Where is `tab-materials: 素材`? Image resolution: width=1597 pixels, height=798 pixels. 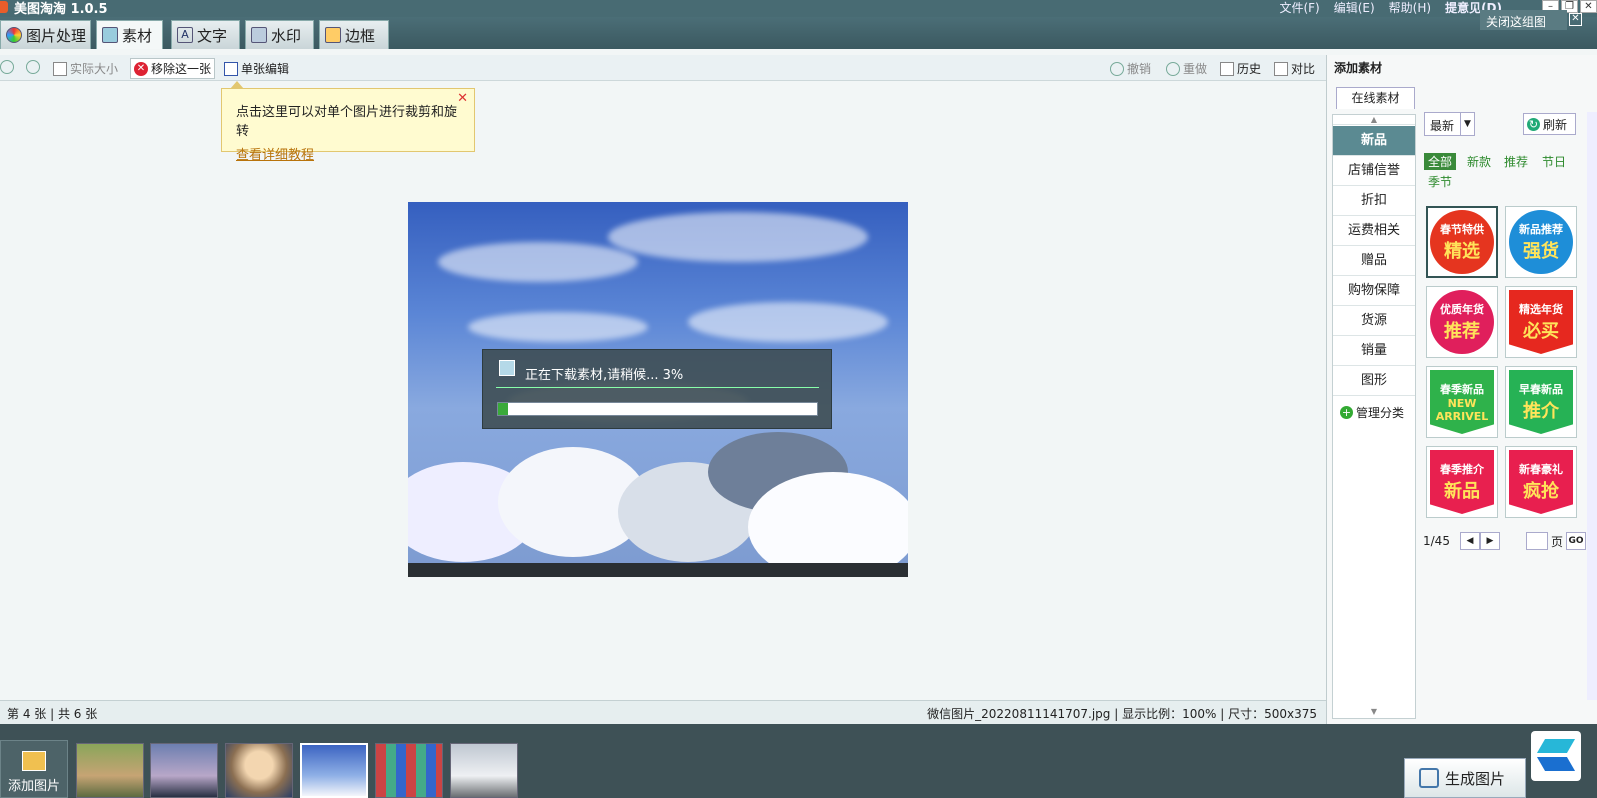 tab-materials: 素材 is located at coordinates (129, 34).